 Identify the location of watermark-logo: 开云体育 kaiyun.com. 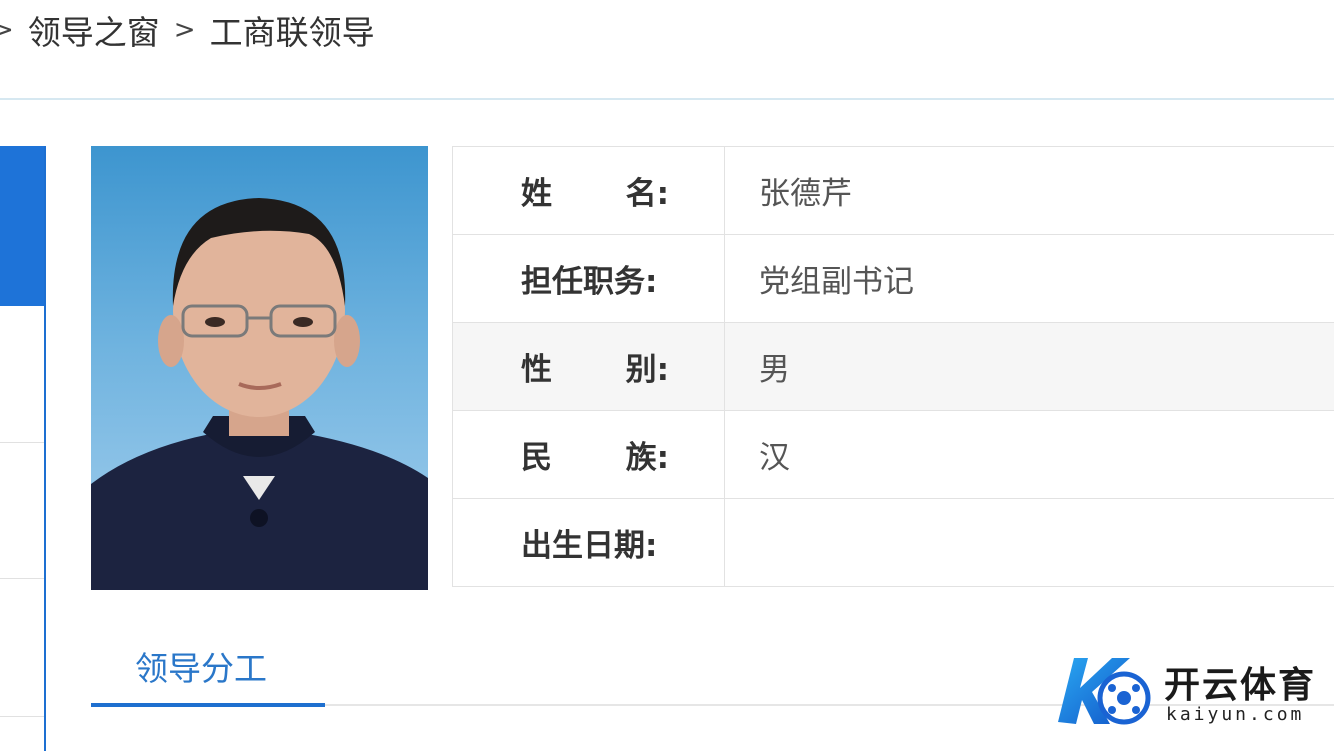
(1188, 692).